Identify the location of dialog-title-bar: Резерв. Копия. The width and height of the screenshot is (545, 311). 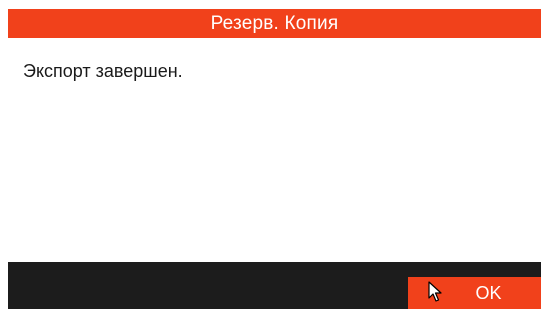
(274, 23).